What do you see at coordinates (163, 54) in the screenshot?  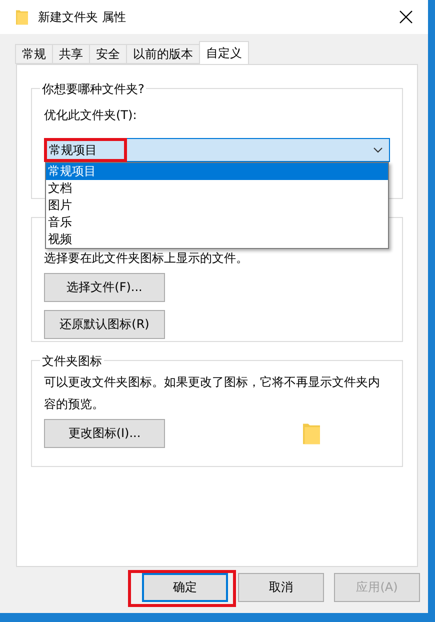 I see `tab: 以前的版本` at bounding box center [163, 54].